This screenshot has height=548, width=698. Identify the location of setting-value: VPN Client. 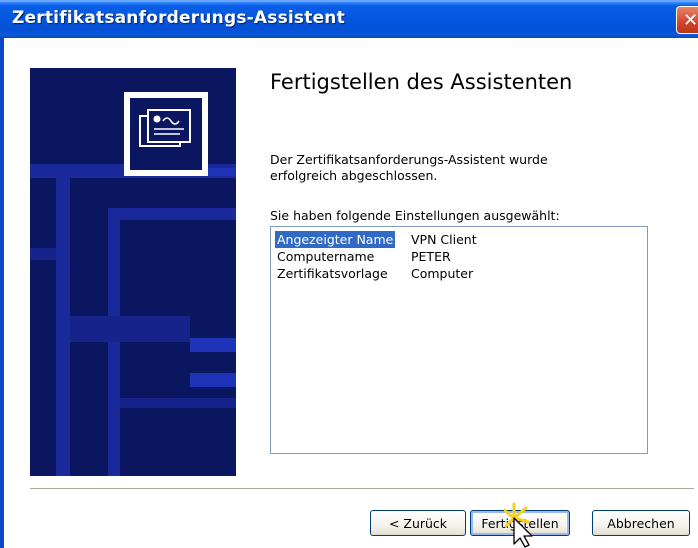
(444, 239).